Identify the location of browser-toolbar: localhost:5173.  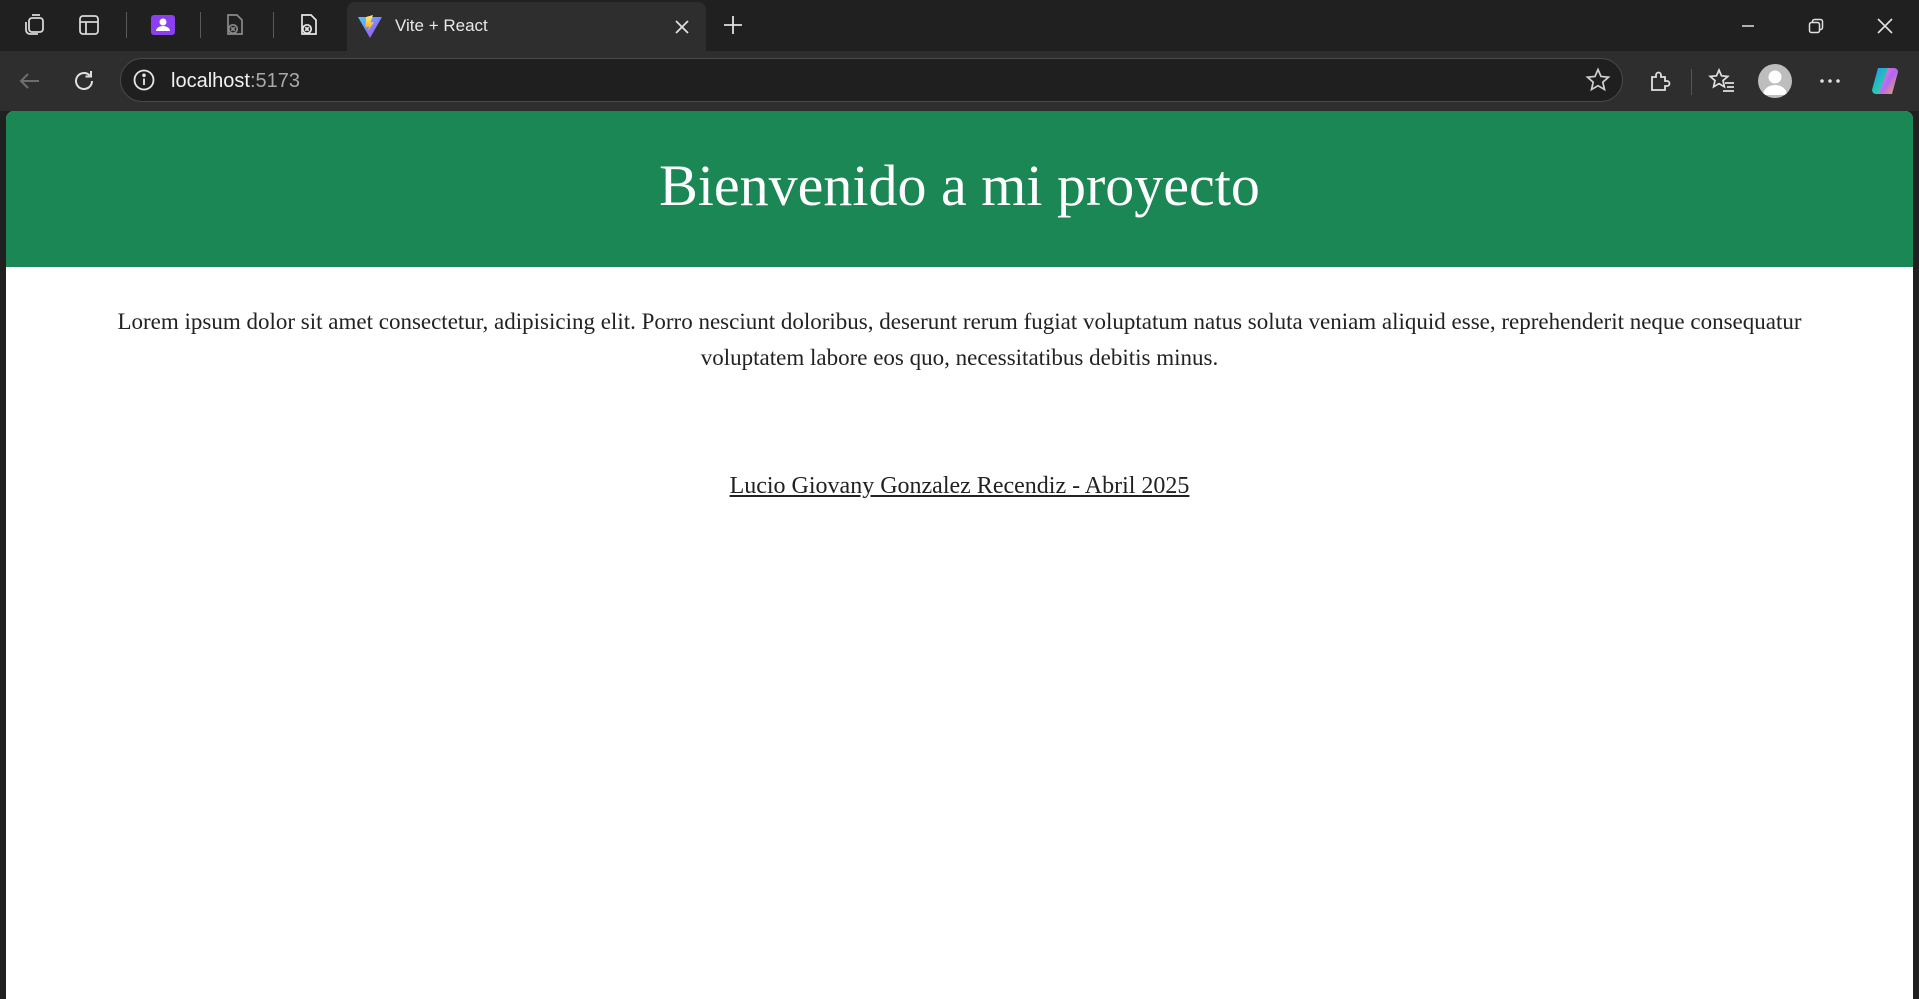
(959, 81).